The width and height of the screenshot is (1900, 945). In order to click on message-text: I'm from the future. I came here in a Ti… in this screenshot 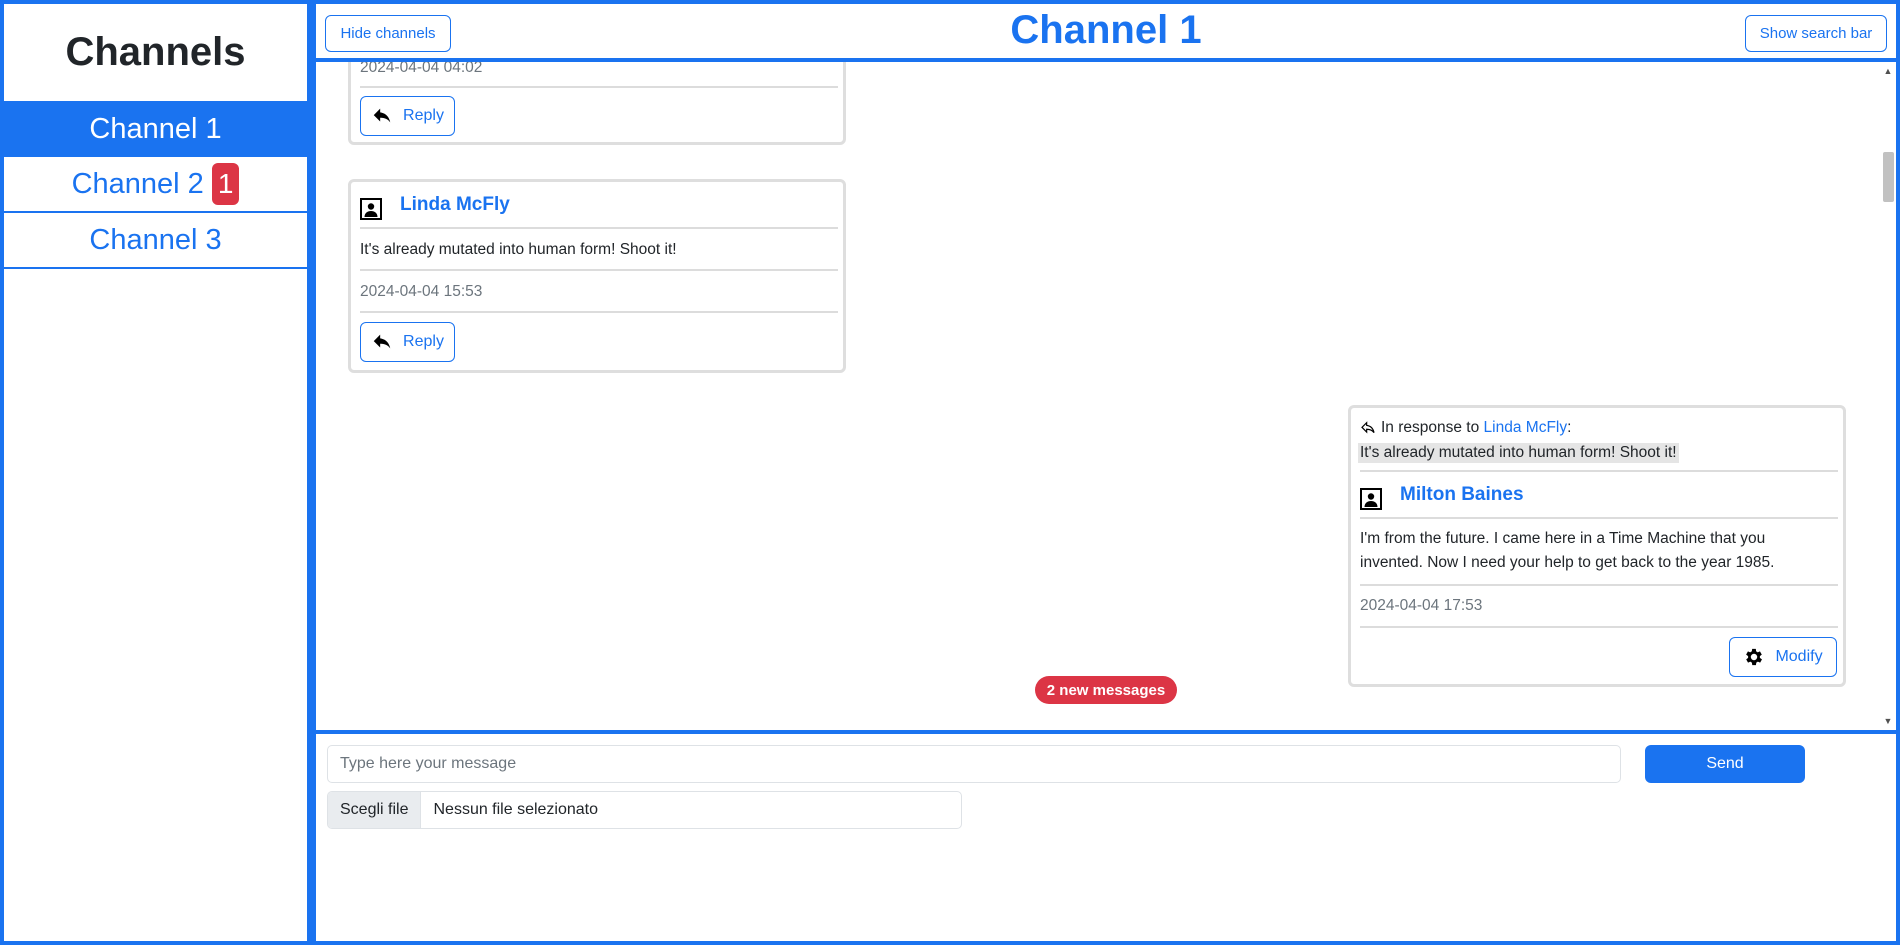, I will do `click(1567, 551)`.